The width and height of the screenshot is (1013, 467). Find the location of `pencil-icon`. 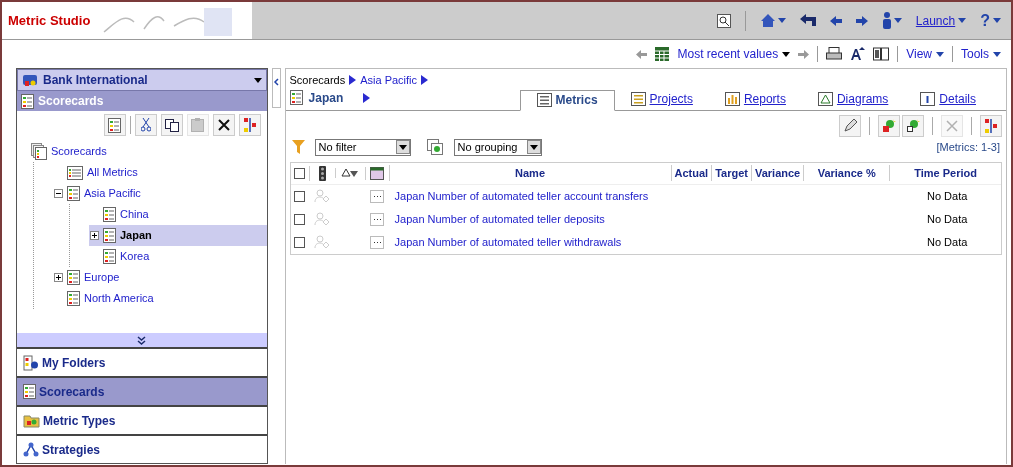

pencil-icon is located at coordinates (850, 125).